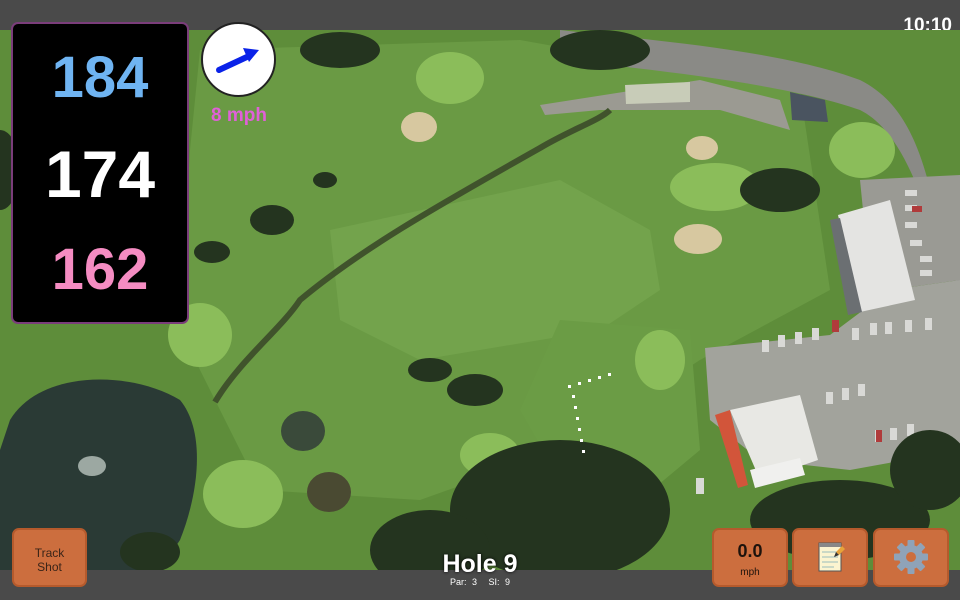 The height and width of the screenshot is (600, 960). I want to click on wind-indicator, so click(238, 59).